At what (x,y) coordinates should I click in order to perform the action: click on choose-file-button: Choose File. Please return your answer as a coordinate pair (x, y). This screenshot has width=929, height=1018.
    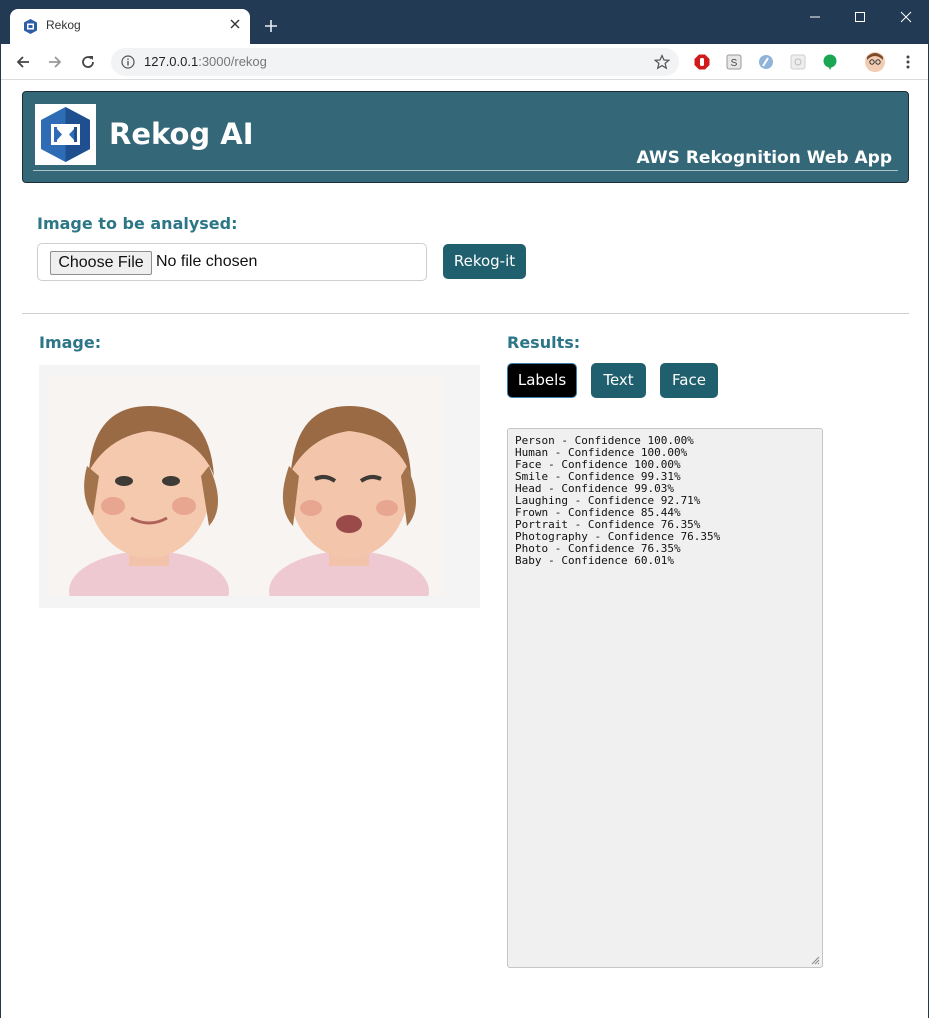
    Looking at the image, I should click on (101, 263).